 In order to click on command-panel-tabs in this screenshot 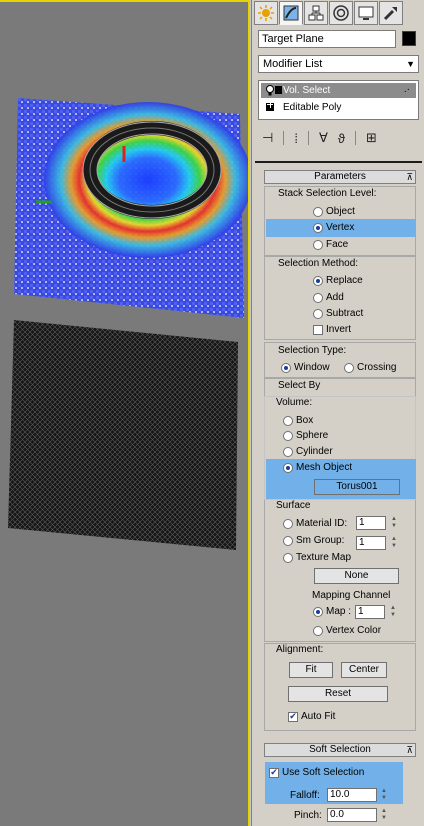, I will do `click(338, 13)`.